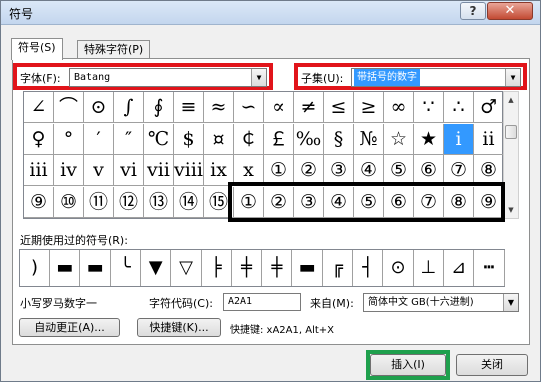 This screenshot has width=541, height=382. I want to click on recent-symbol-cell: ╔, so click(338, 268).